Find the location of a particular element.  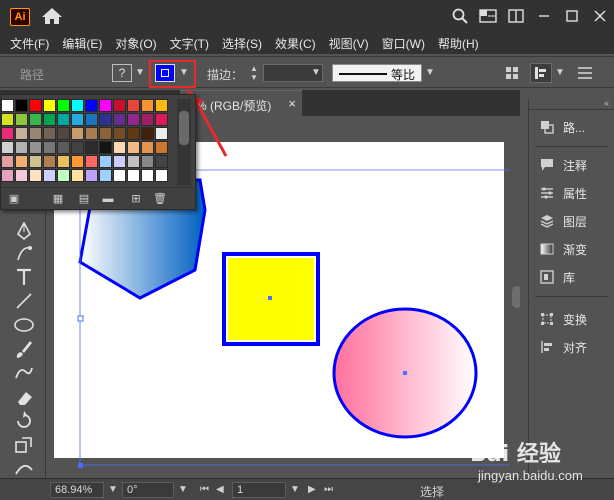

shaper-tool-icon is located at coordinates (24, 373).